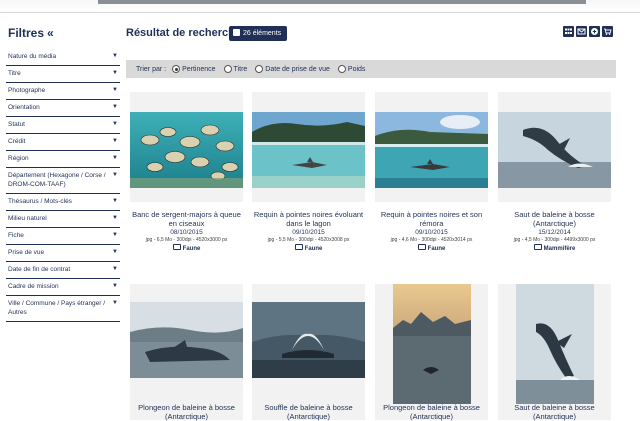  I want to click on radio-poids, so click(341, 69).